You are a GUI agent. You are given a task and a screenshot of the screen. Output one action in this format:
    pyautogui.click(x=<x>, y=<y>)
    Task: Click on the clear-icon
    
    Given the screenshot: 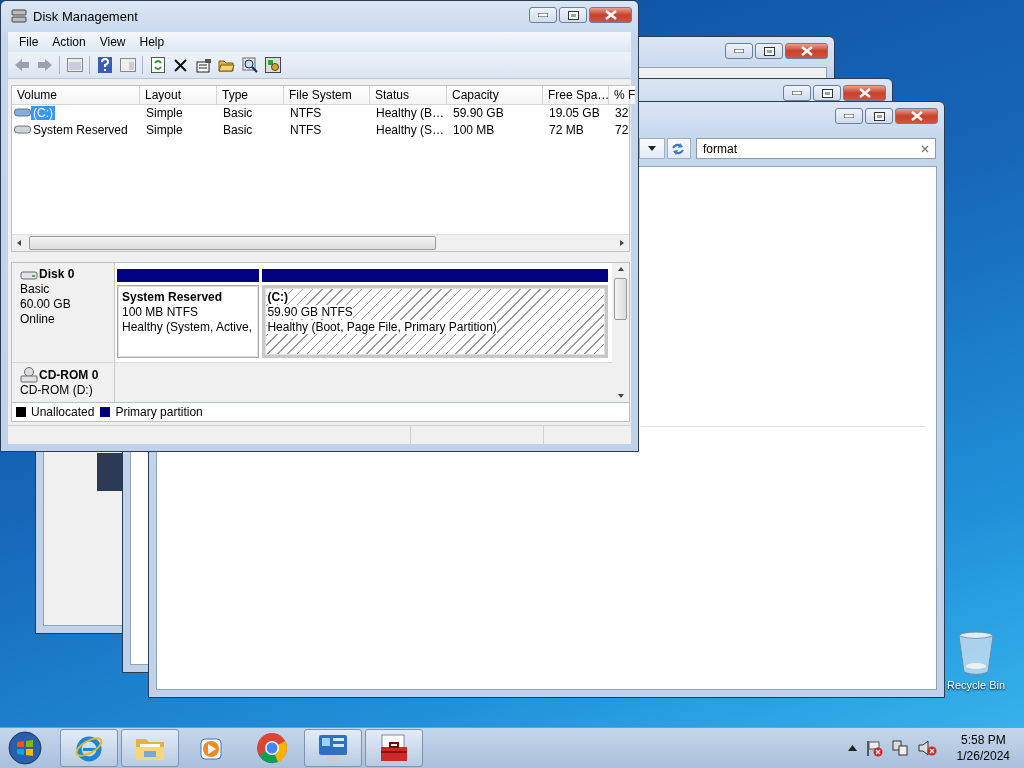 What is the action you would take?
    pyautogui.click(x=925, y=148)
    